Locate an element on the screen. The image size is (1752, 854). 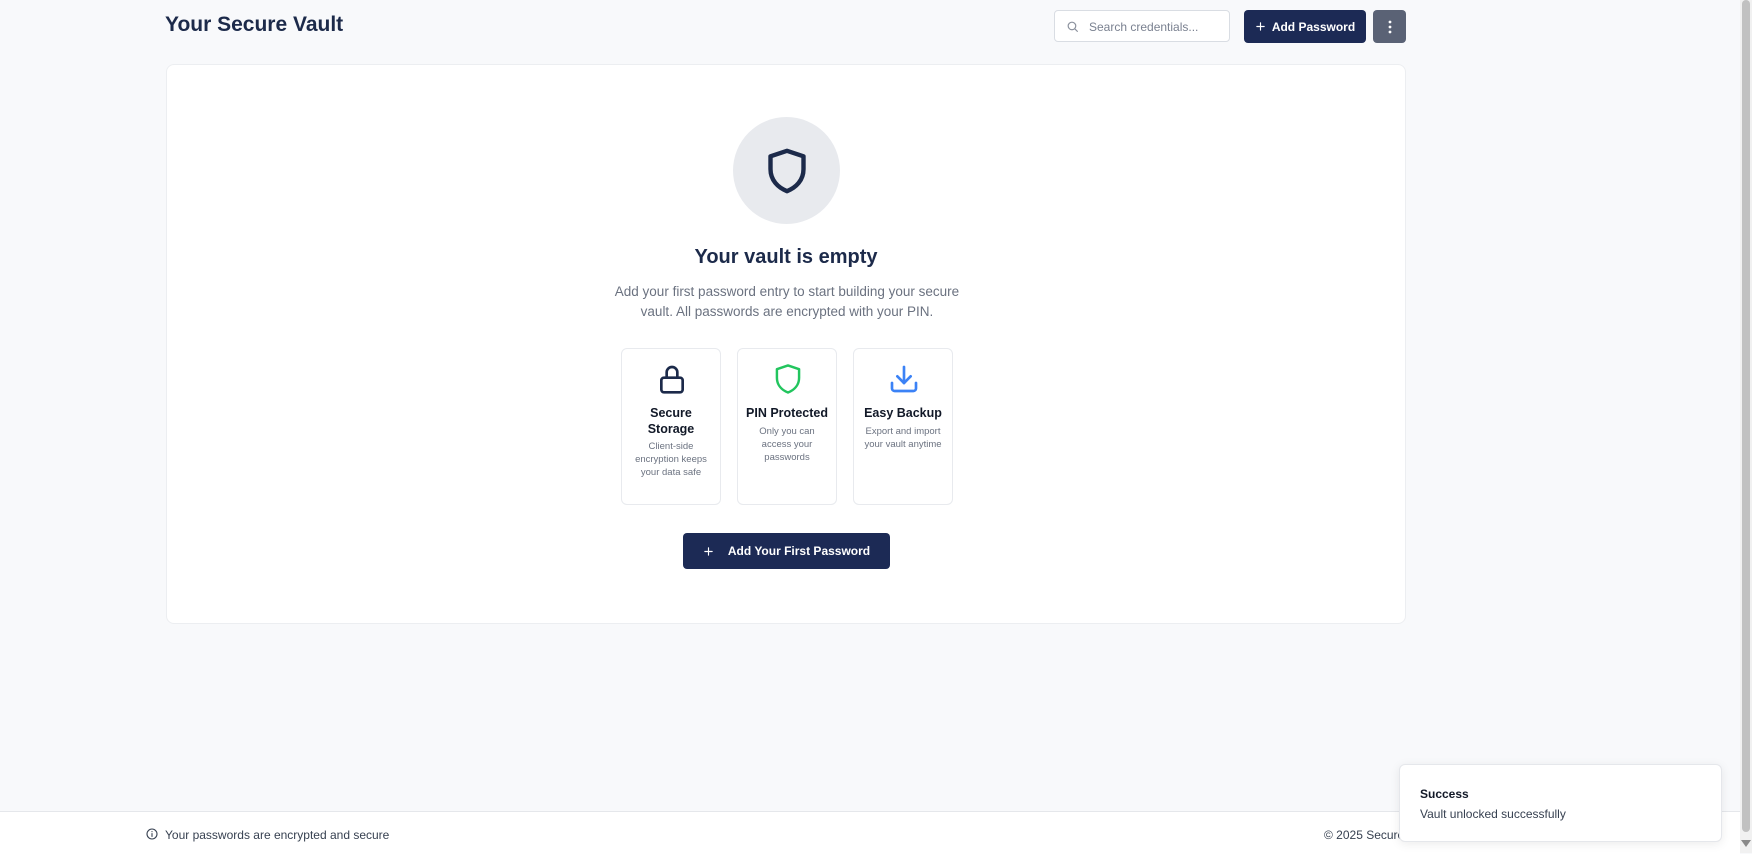
hero-icon-circle is located at coordinates (786, 170).